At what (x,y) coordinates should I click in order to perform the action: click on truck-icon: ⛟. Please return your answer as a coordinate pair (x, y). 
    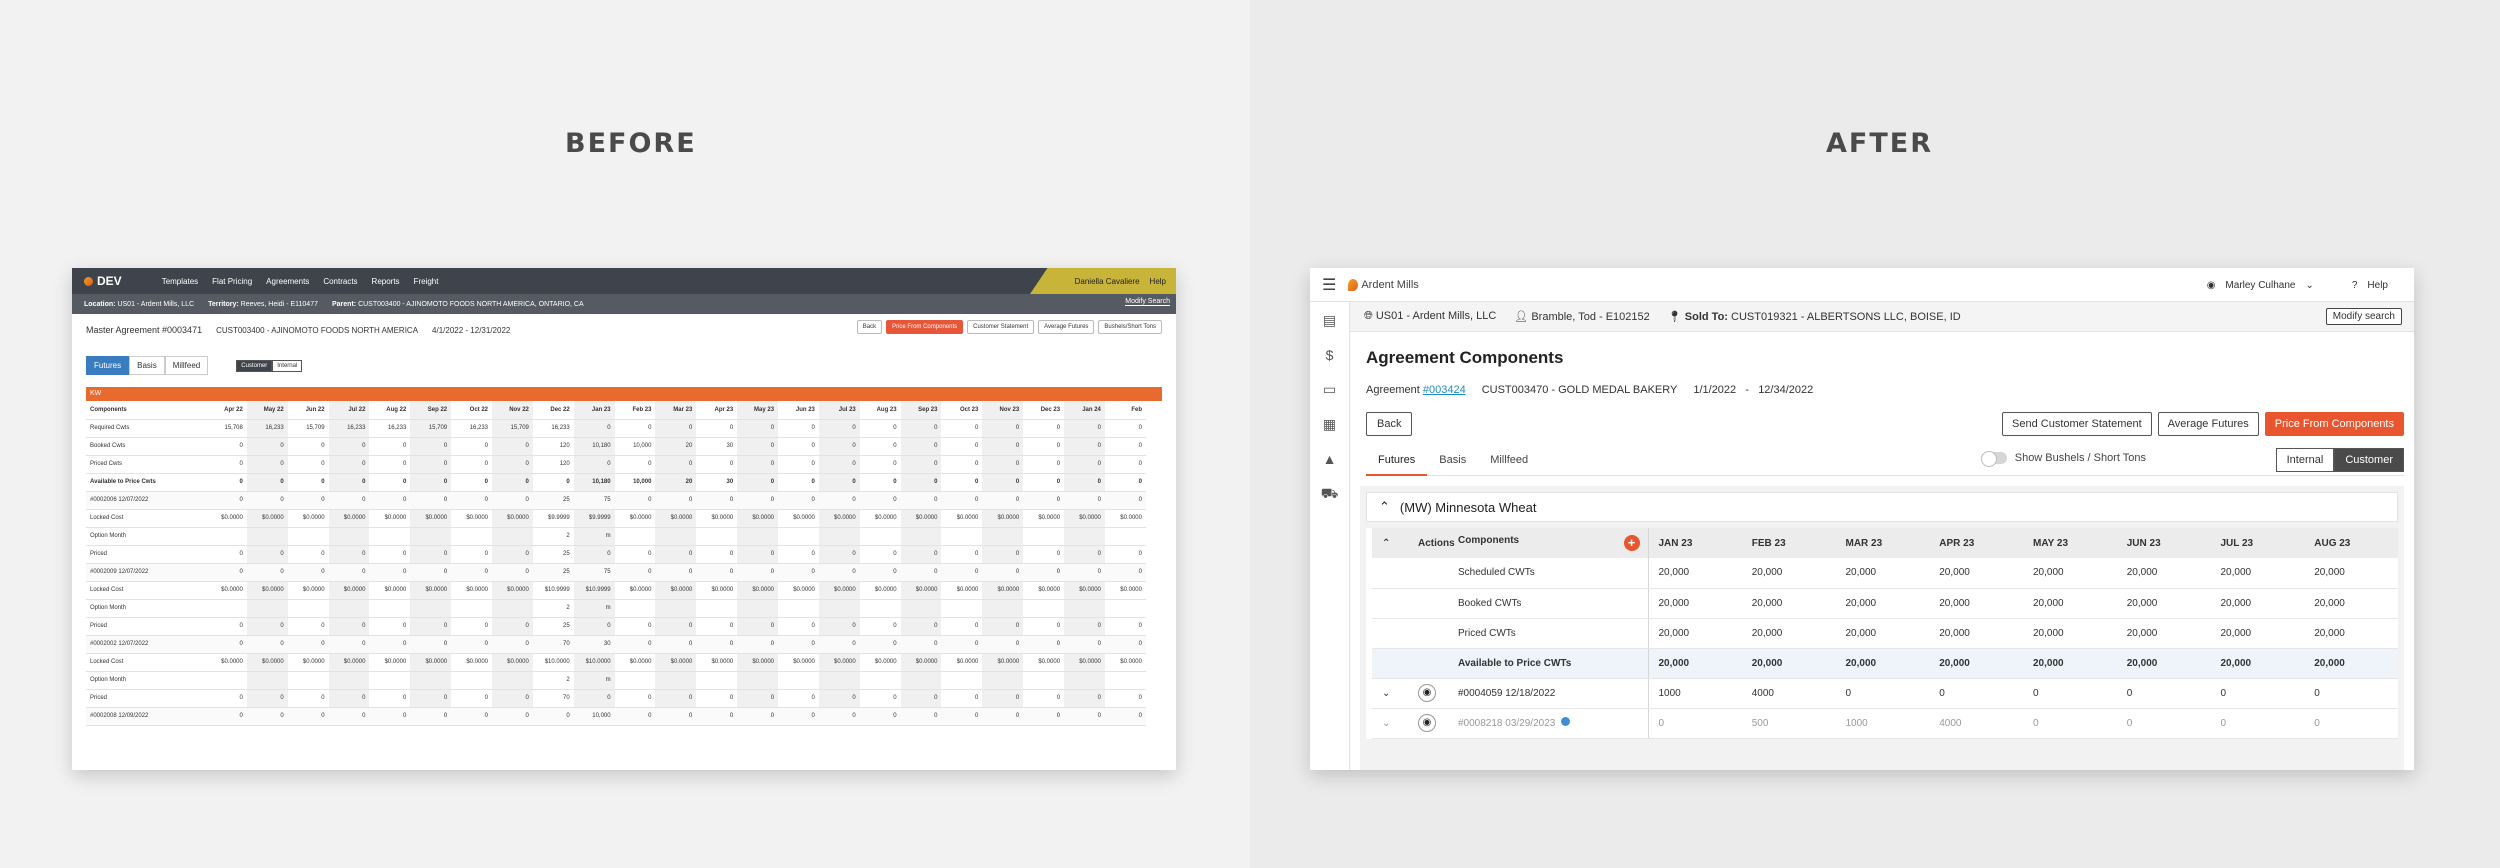
    Looking at the image, I should click on (1330, 494).